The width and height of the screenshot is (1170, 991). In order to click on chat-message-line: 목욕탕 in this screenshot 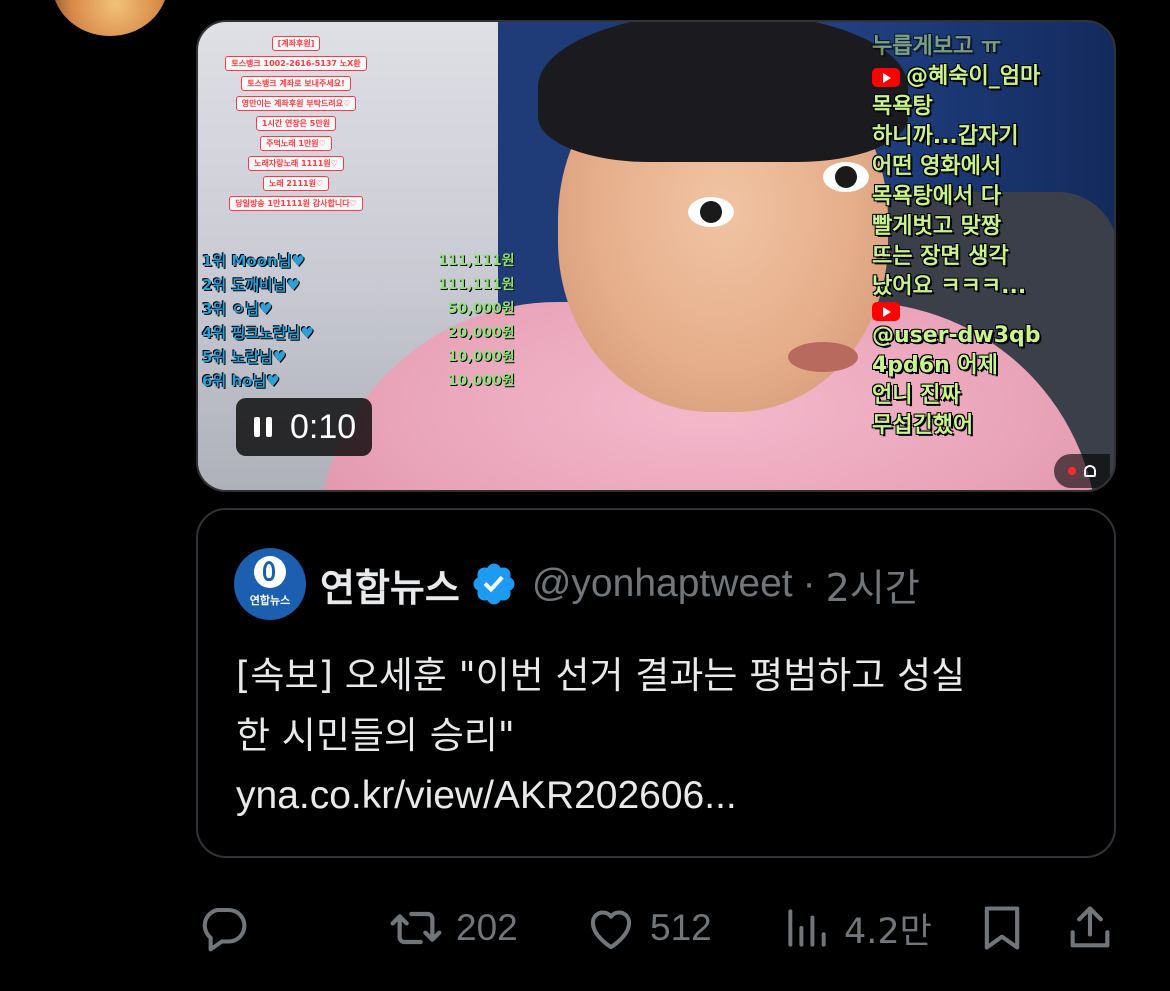, I will do `click(902, 106)`.